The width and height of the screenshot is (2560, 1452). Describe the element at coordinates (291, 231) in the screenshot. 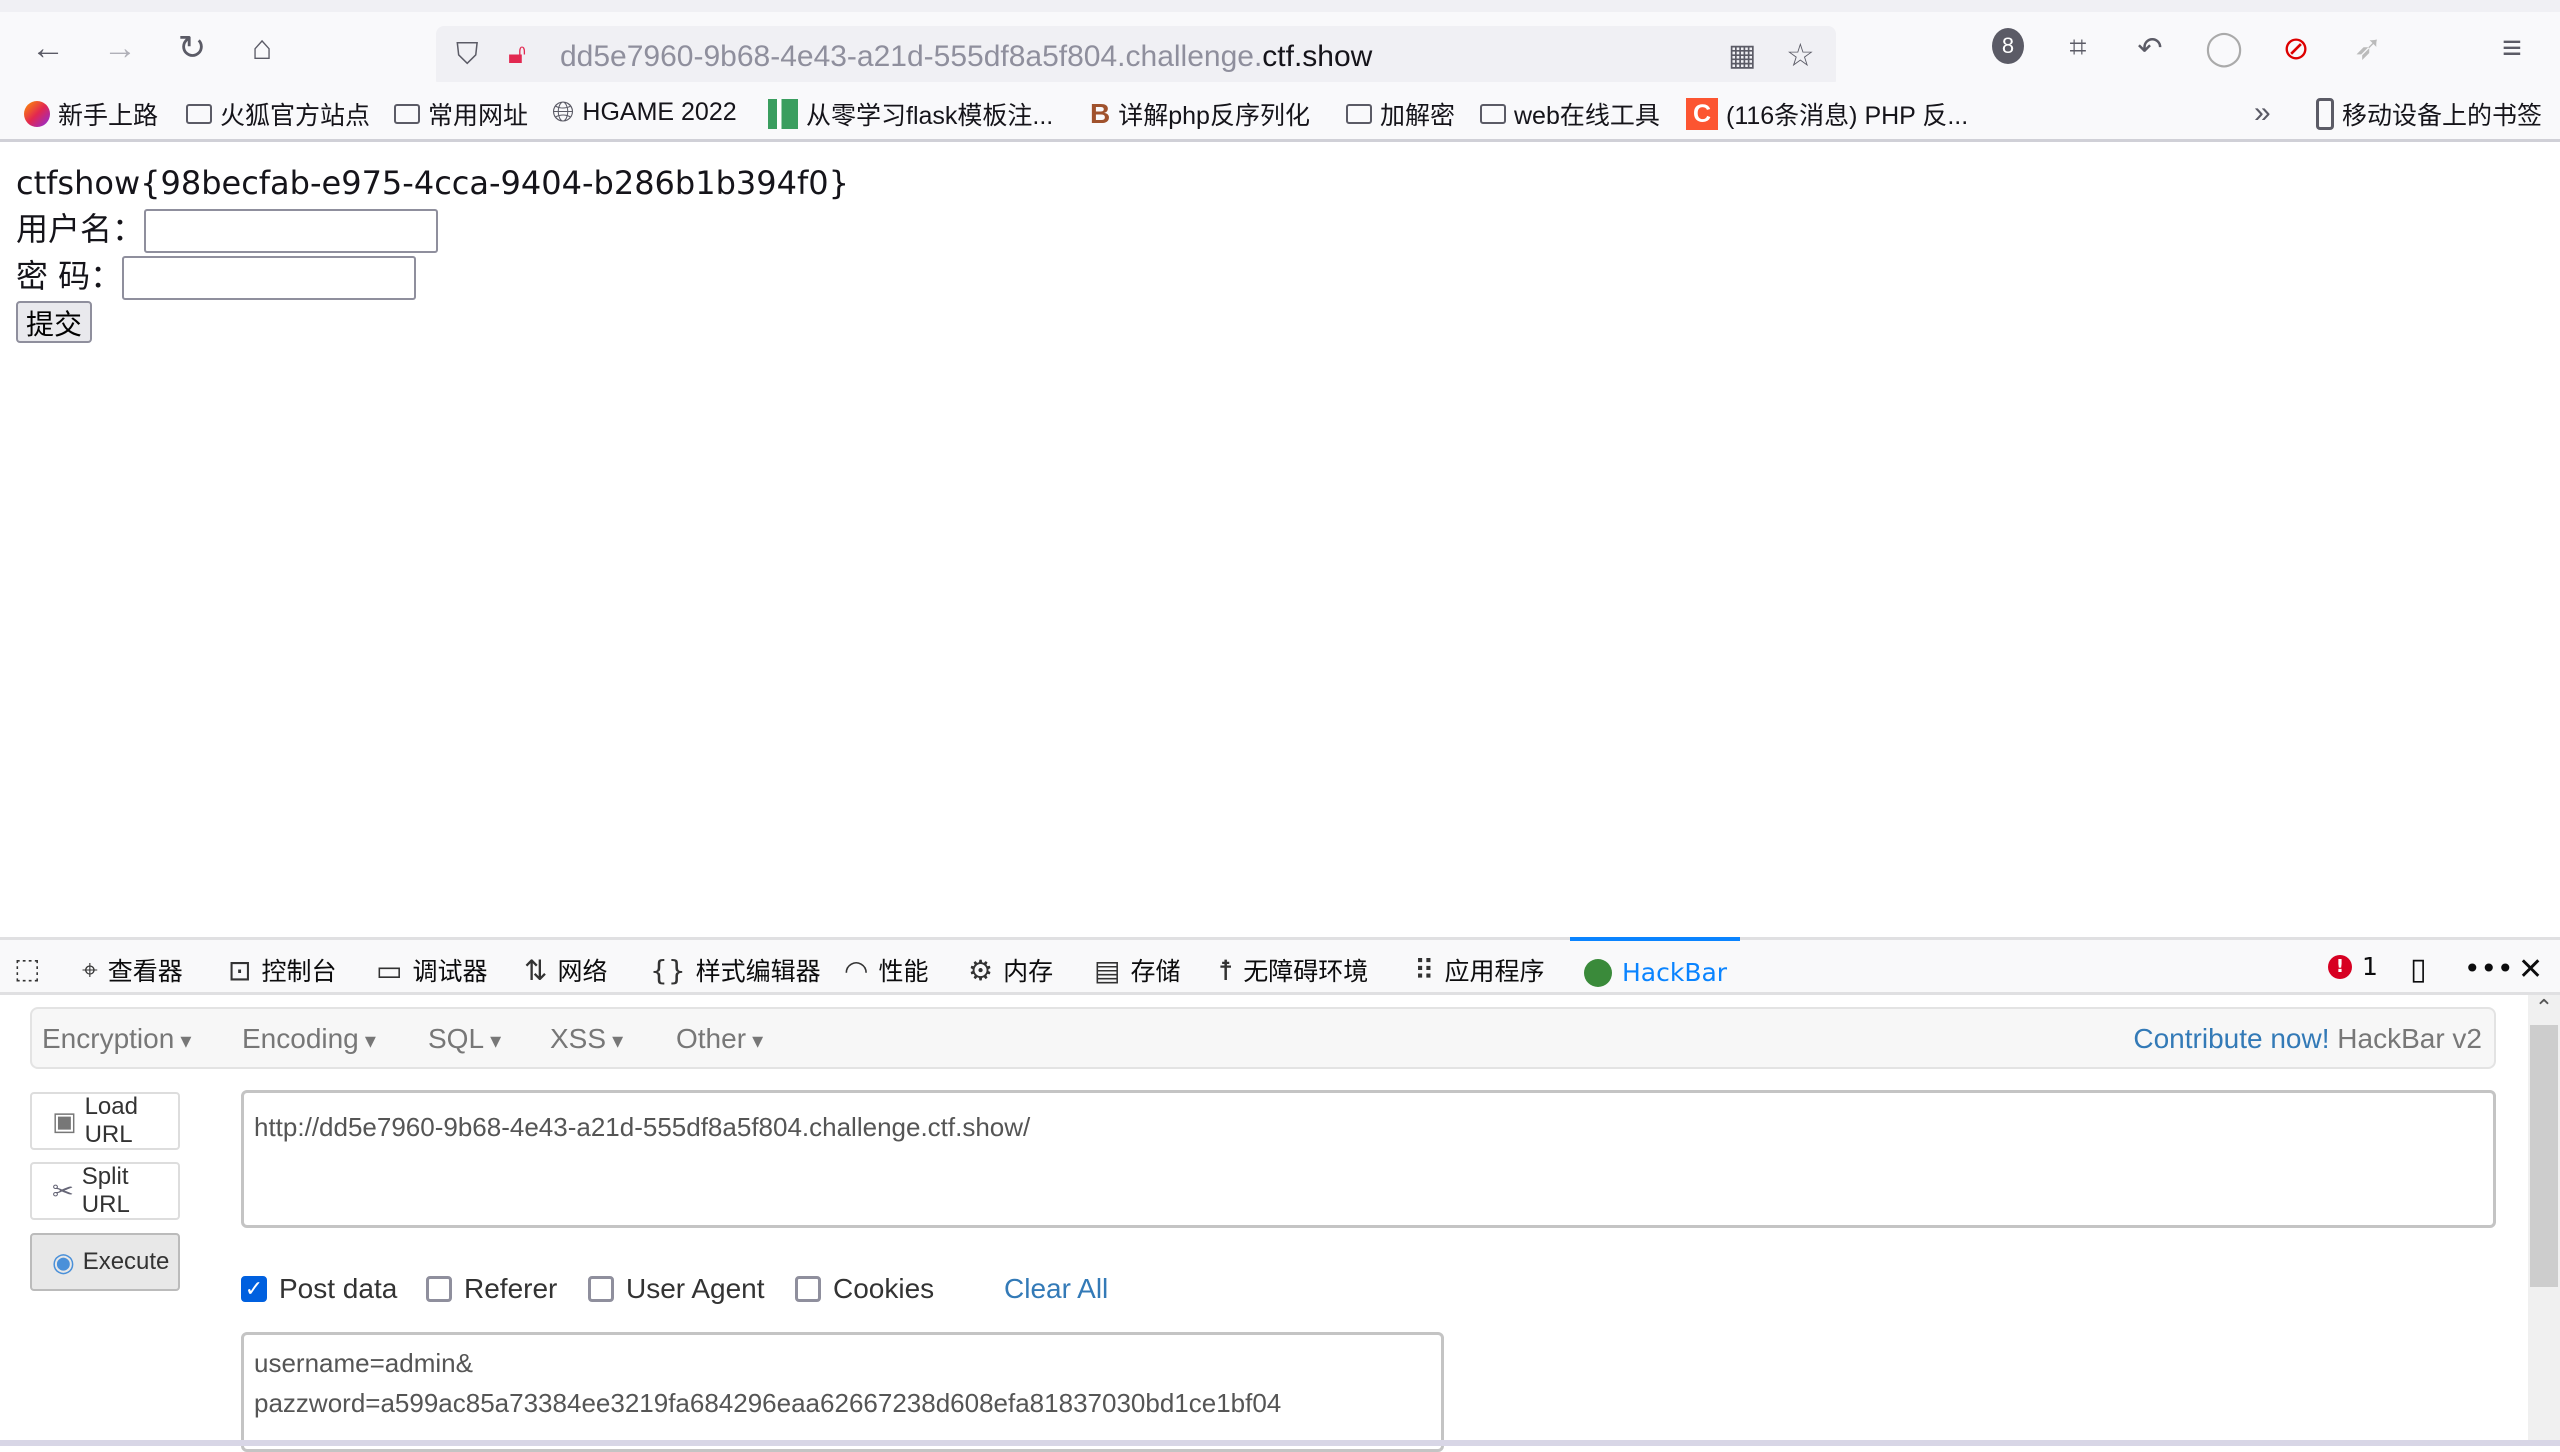

I see `username-input` at that location.